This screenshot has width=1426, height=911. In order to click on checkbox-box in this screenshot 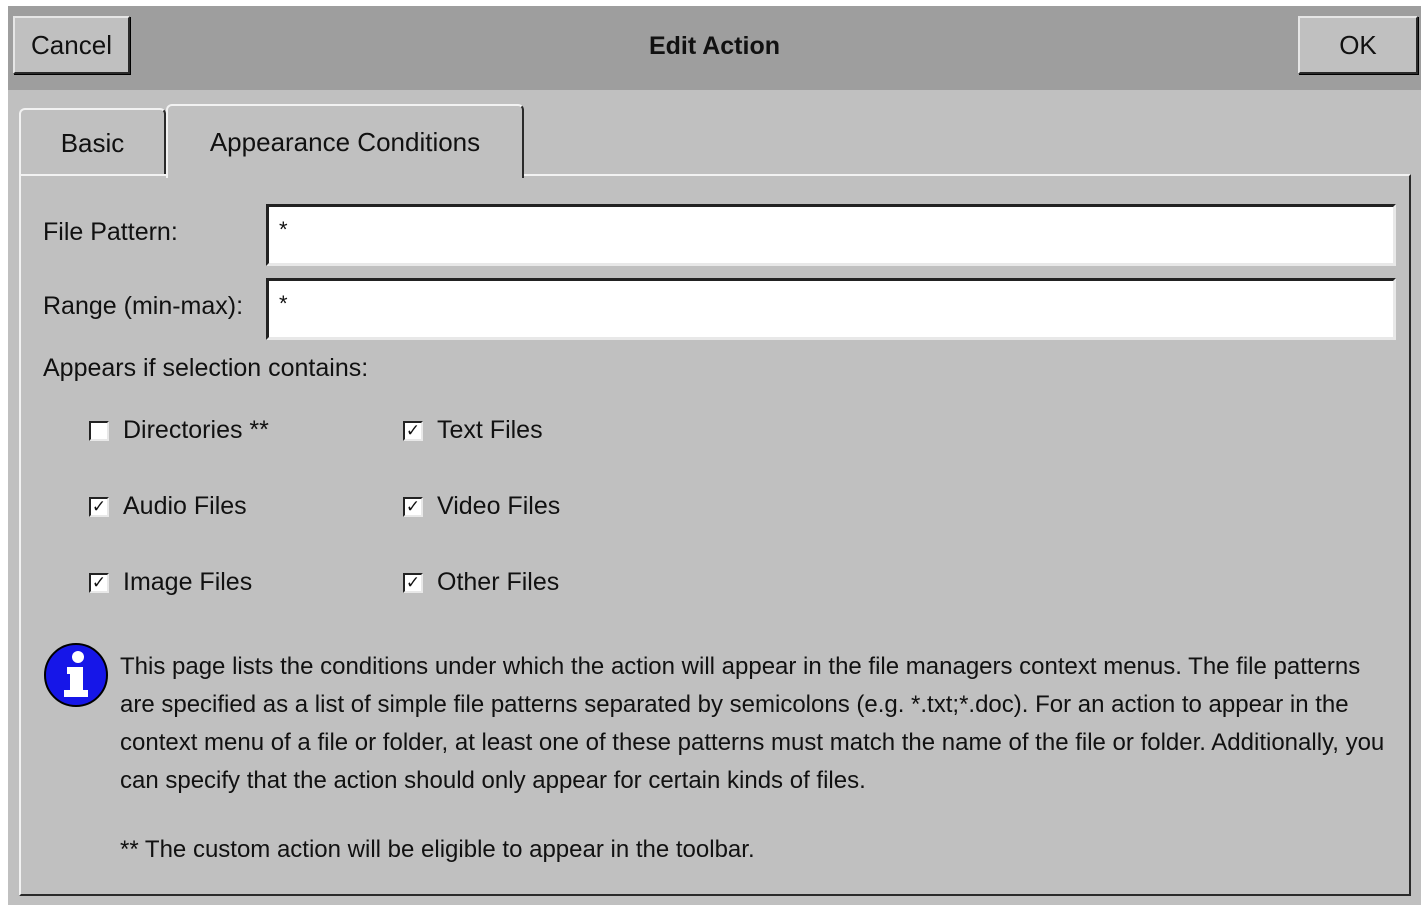, I will do `click(99, 430)`.